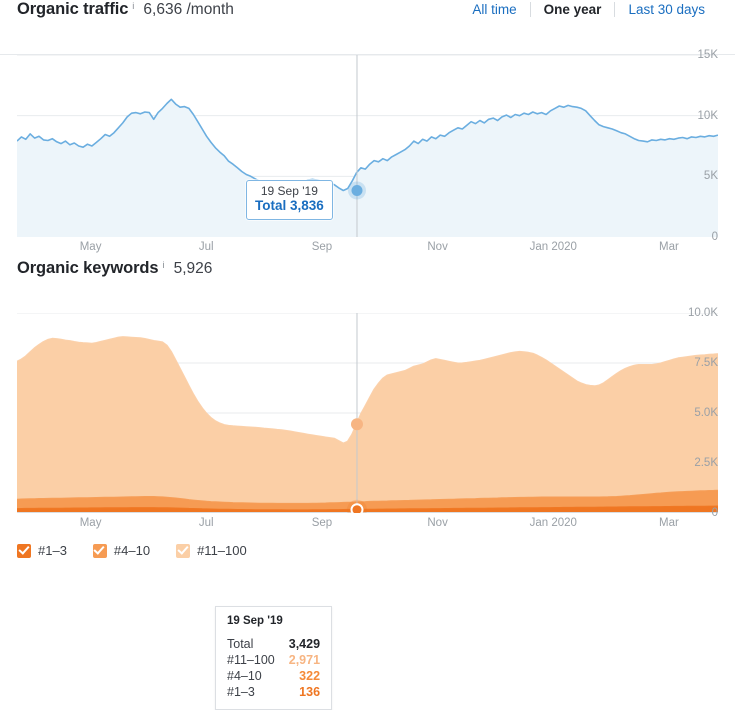 The width and height of the screenshot is (735, 710). I want to click on tooltip-total: Total 3,836, so click(289, 206).